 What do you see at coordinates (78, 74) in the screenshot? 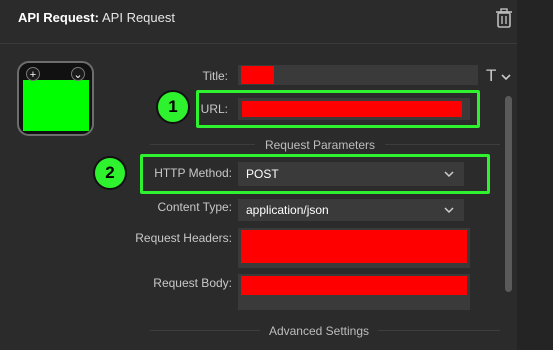
I see `chevron-down-icon: ⌄` at bounding box center [78, 74].